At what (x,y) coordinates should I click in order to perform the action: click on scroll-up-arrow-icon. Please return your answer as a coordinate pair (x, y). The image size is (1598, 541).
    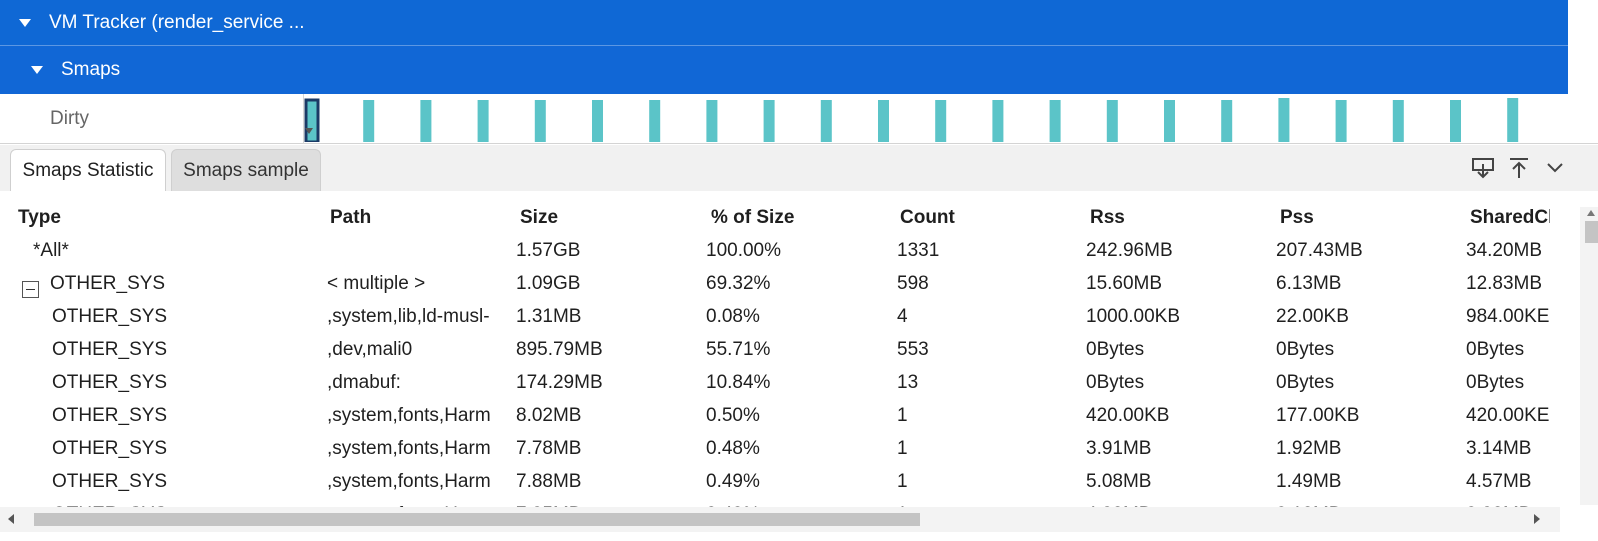
    Looking at the image, I should click on (1591, 213).